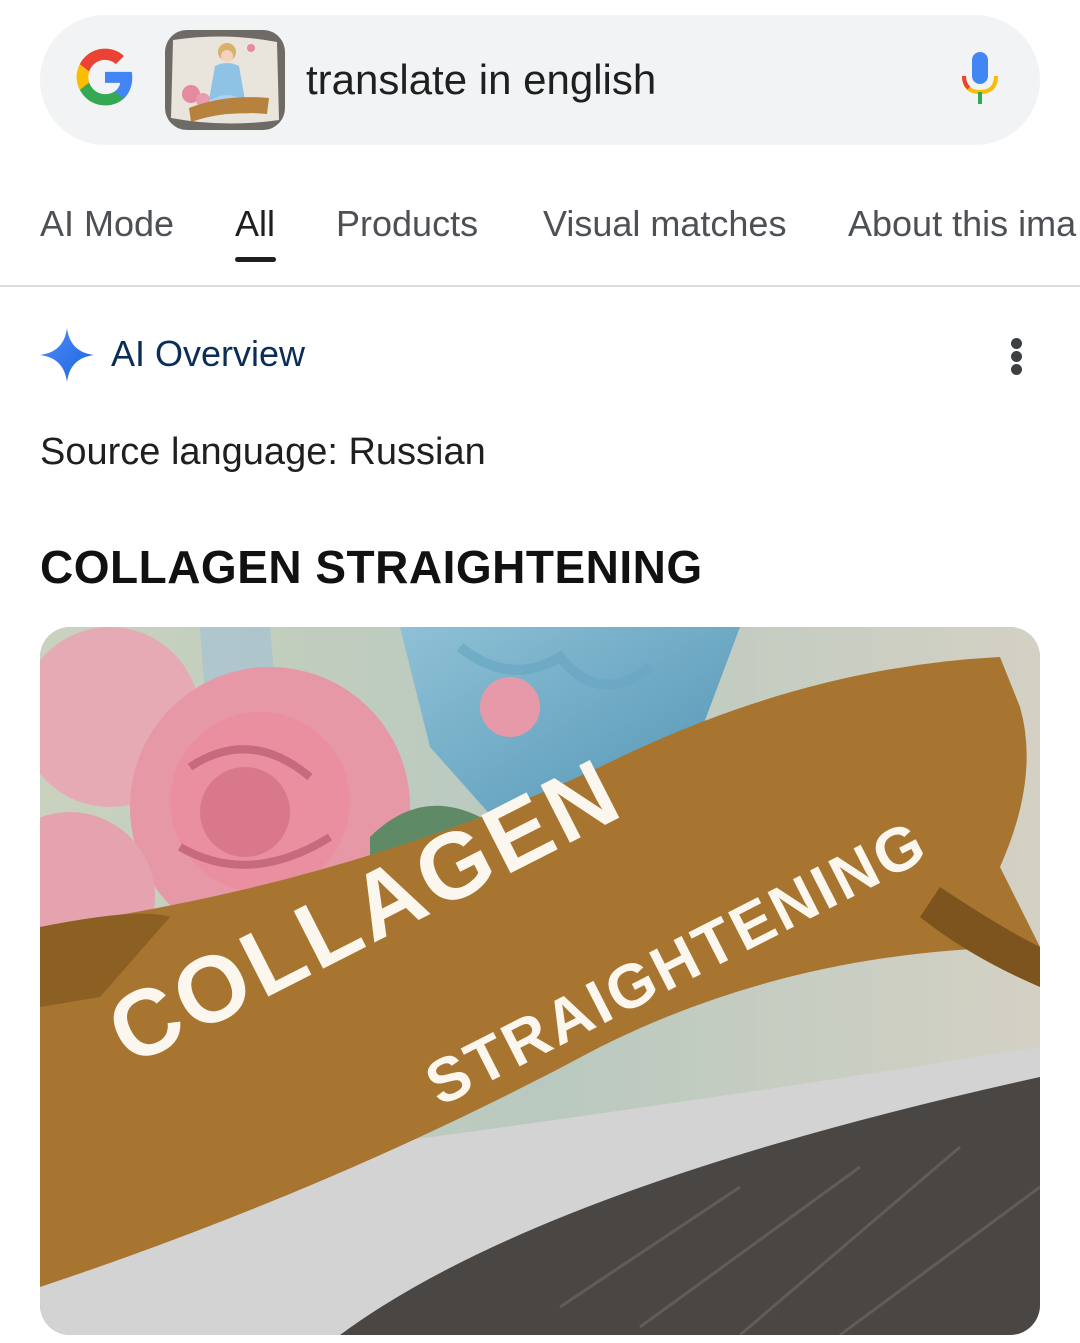  What do you see at coordinates (67, 355) in the screenshot?
I see `sparkle-icon` at bounding box center [67, 355].